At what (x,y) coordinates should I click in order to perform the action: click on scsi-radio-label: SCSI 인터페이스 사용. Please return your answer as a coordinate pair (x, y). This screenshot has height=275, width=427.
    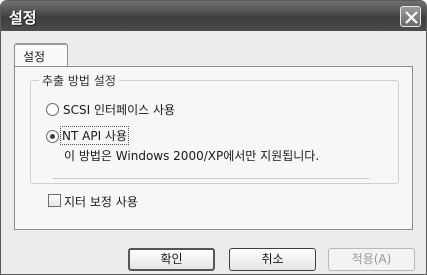
    Looking at the image, I should click on (119, 109).